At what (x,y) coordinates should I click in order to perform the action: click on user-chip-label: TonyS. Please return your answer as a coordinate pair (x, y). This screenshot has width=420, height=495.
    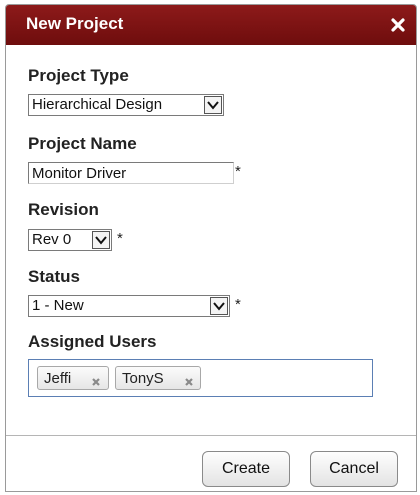
    Looking at the image, I should click on (143, 378).